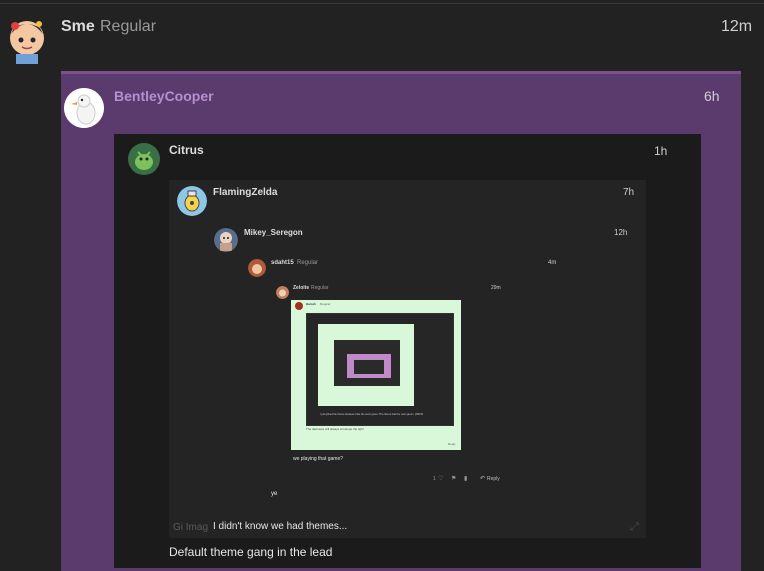 The height and width of the screenshot is (571, 764). Describe the element at coordinates (164, 96) in the screenshot. I see `quote-author-bentleycooper: BentleyCooper` at that location.